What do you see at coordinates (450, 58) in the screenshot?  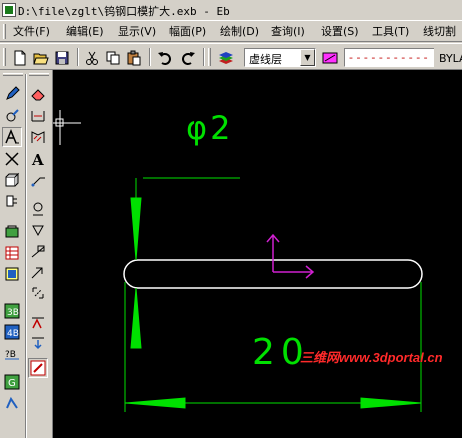 I see `bylayer-label: BYLA` at bounding box center [450, 58].